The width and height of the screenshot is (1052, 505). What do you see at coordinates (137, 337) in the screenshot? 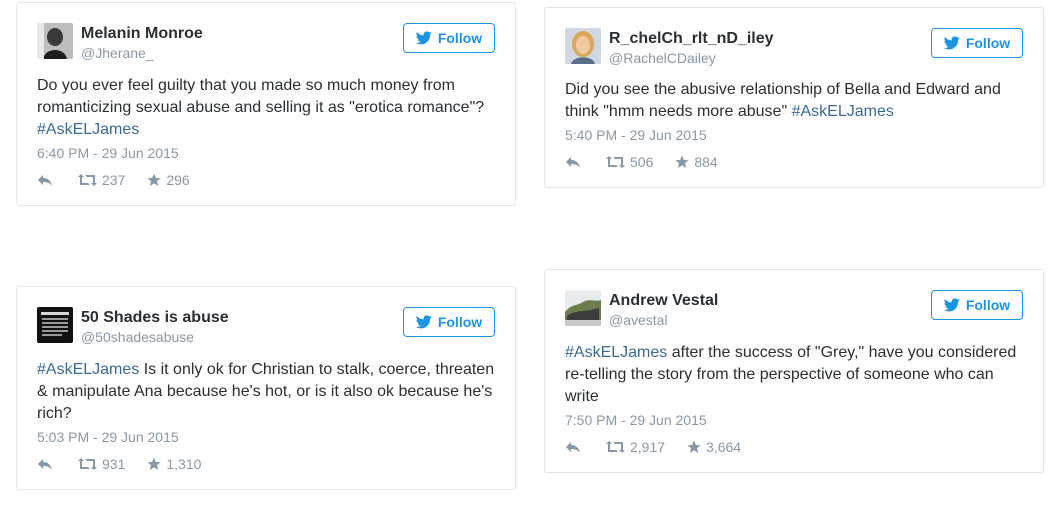
I see `user-handle: @50shadesabuse` at bounding box center [137, 337].